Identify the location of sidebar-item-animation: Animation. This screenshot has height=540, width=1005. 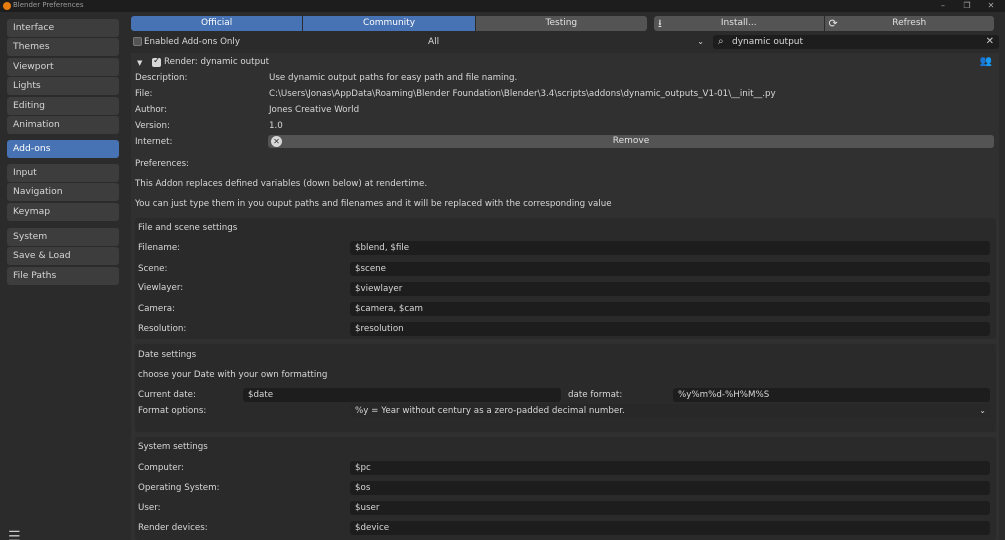
(63, 124).